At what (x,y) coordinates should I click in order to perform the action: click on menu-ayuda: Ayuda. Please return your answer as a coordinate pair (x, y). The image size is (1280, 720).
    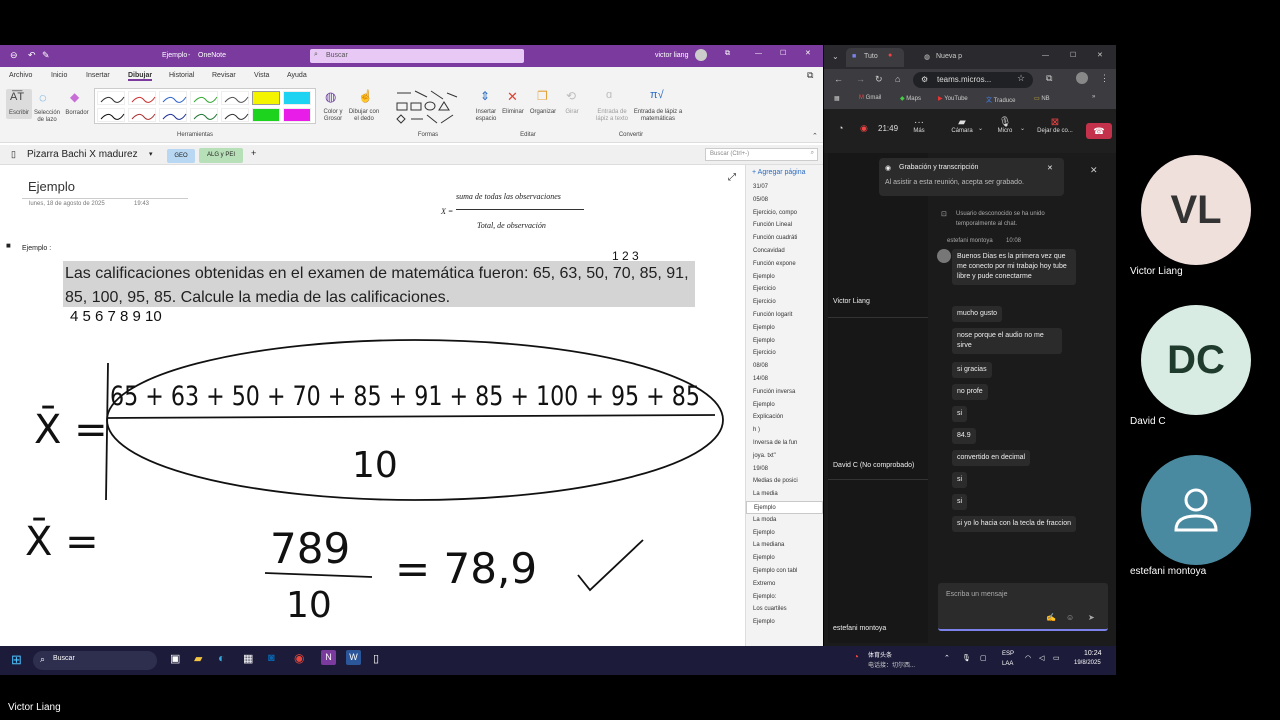
    Looking at the image, I should click on (297, 75).